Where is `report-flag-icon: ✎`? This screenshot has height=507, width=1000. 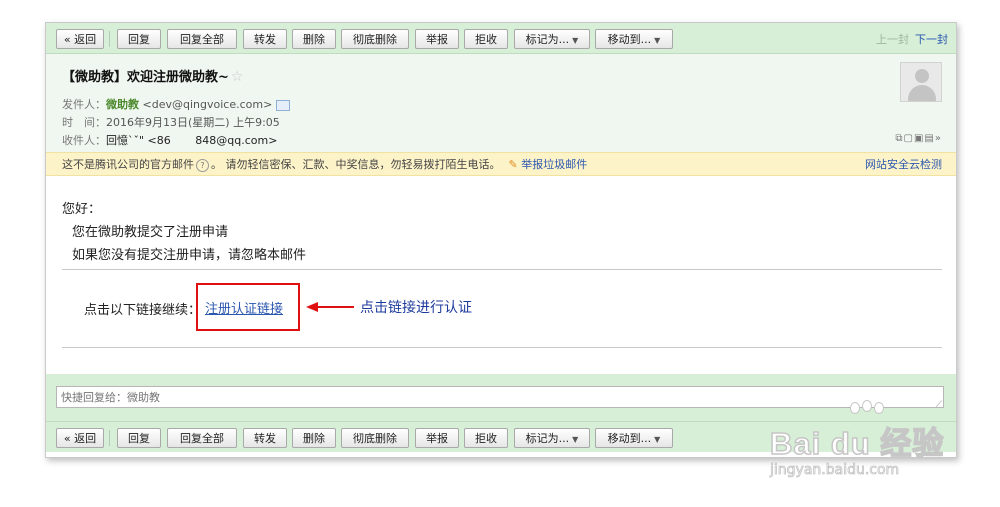
report-flag-icon: ✎ is located at coordinates (513, 164).